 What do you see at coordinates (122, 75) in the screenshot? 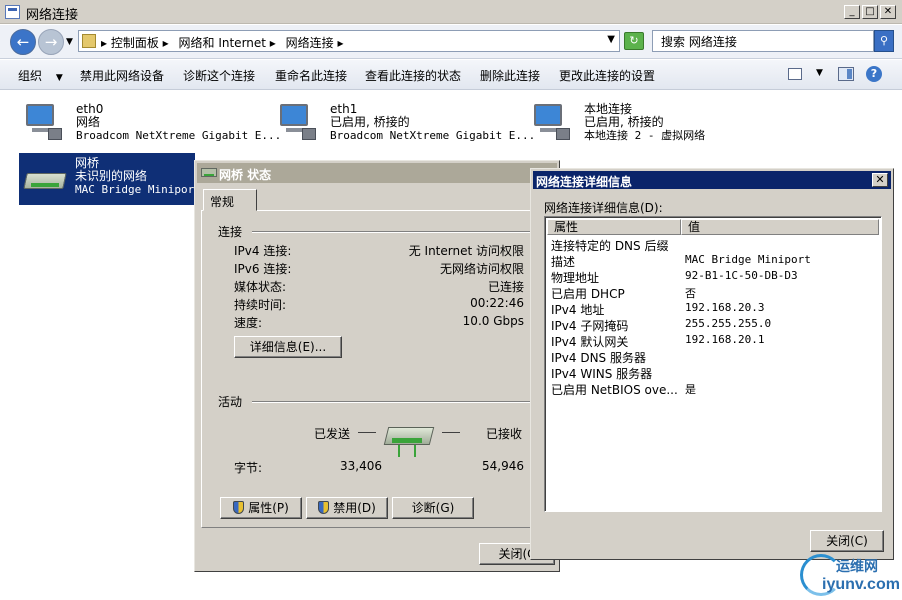
I see `disable-device-button: 禁用此网络设备` at bounding box center [122, 75].